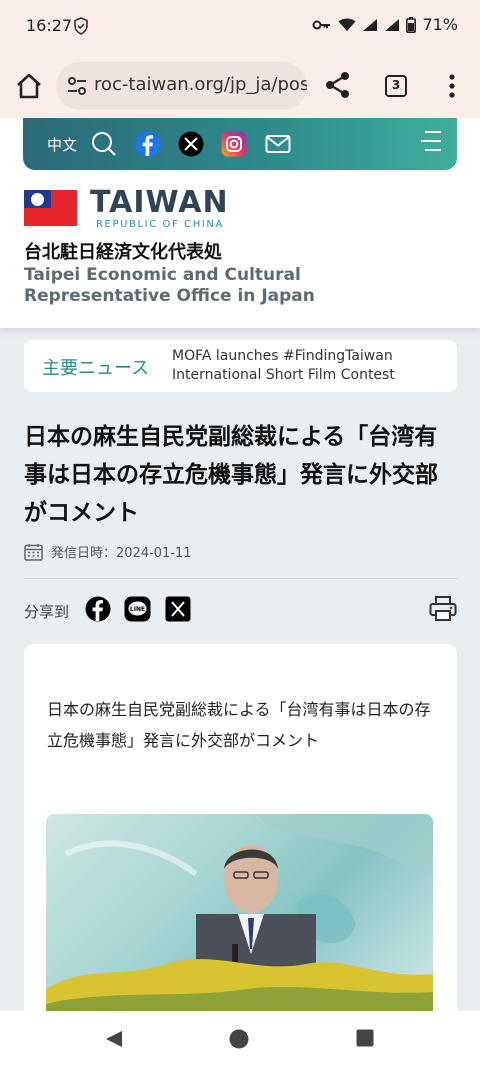  What do you see at coordinates (411, 24) in the screenshot?
I see `battery-icon` at bounding box center [411, 24].